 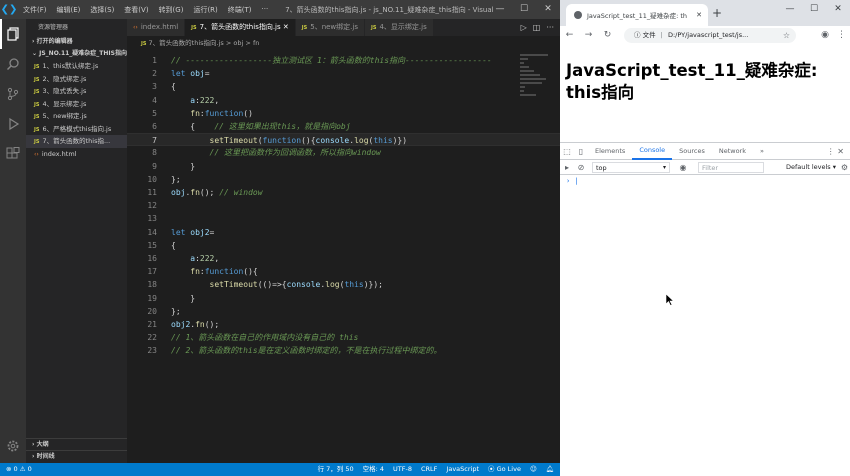 I want to click on code-line: 11 obj.fn(); // window, so click(x=343, y=192).